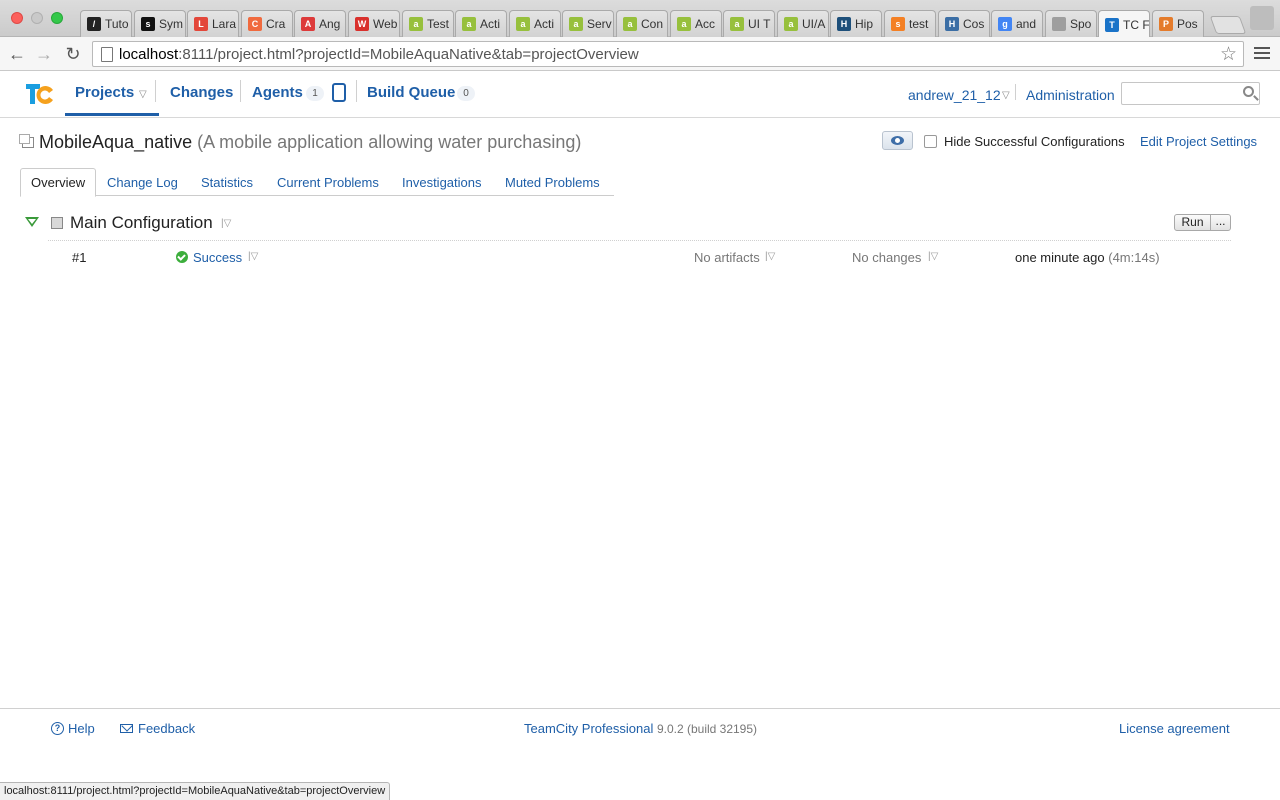 The height and width of the screenshot is (800, 1280). What do you see at coordinates (954, 95) in the screenshot?
I see `user-menu-link: andrew_21_12` at bounding box center [954, 95].